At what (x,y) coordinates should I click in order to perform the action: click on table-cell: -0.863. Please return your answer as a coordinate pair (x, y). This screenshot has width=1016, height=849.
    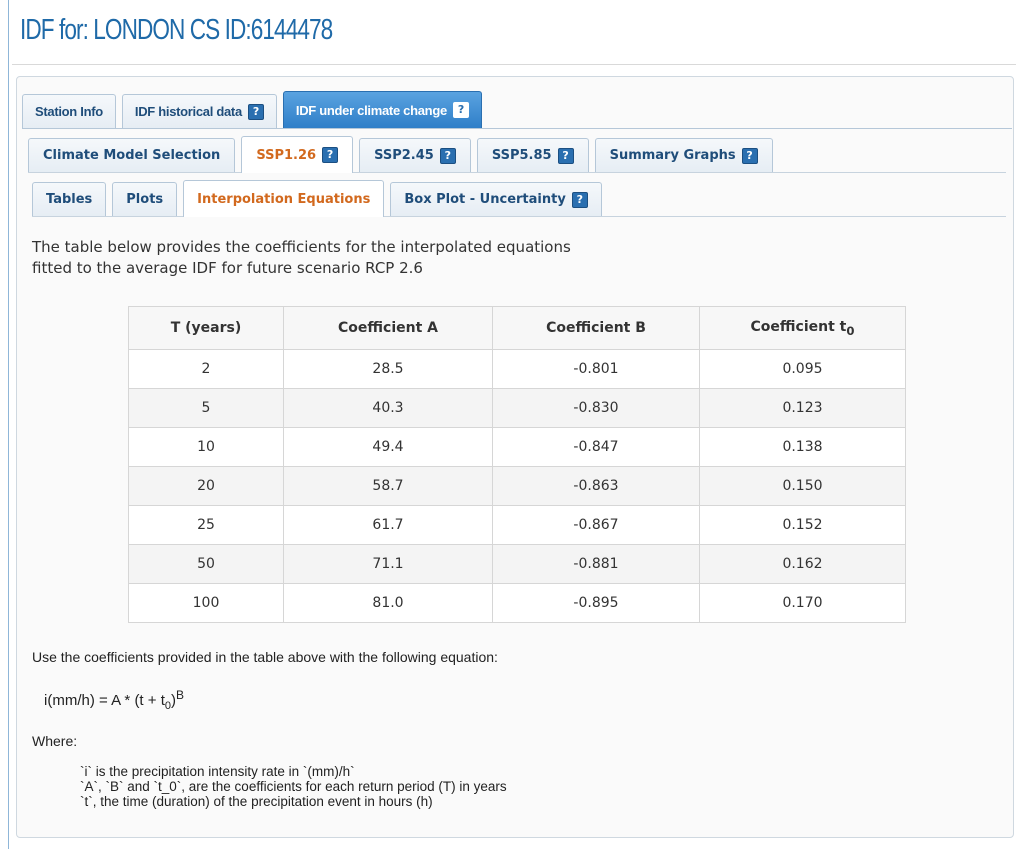
    Looking at the image, I should click on (596, 486).